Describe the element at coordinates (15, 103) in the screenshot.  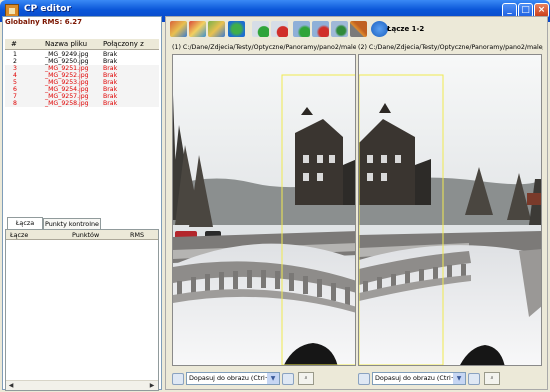
I see `row-num: 8` at that location.